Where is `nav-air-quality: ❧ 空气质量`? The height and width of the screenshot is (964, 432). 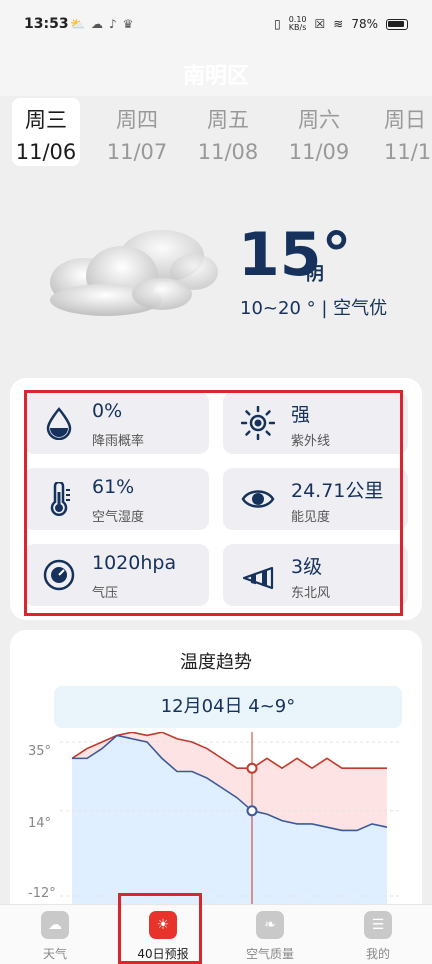 nav-air-quality: ❧ 空气质量 is located at coordinates (270, 936).